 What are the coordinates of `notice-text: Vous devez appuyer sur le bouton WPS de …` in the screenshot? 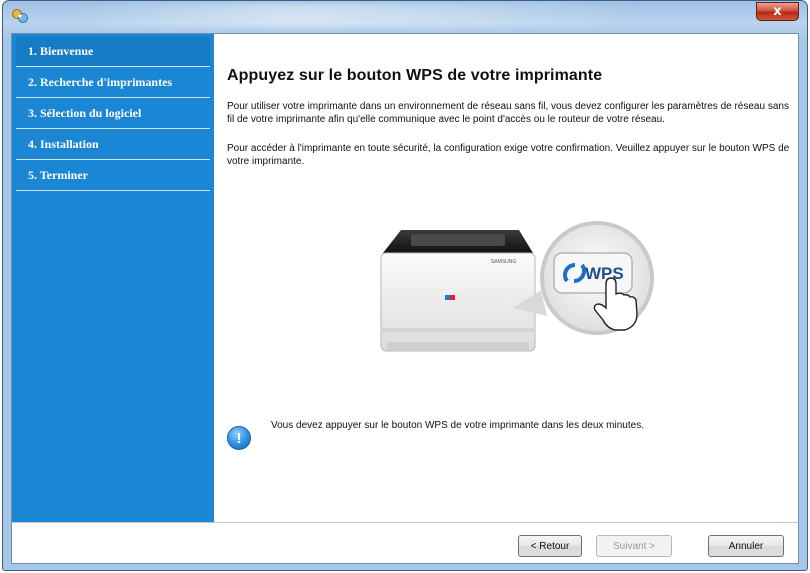 It's located at (457, 425).